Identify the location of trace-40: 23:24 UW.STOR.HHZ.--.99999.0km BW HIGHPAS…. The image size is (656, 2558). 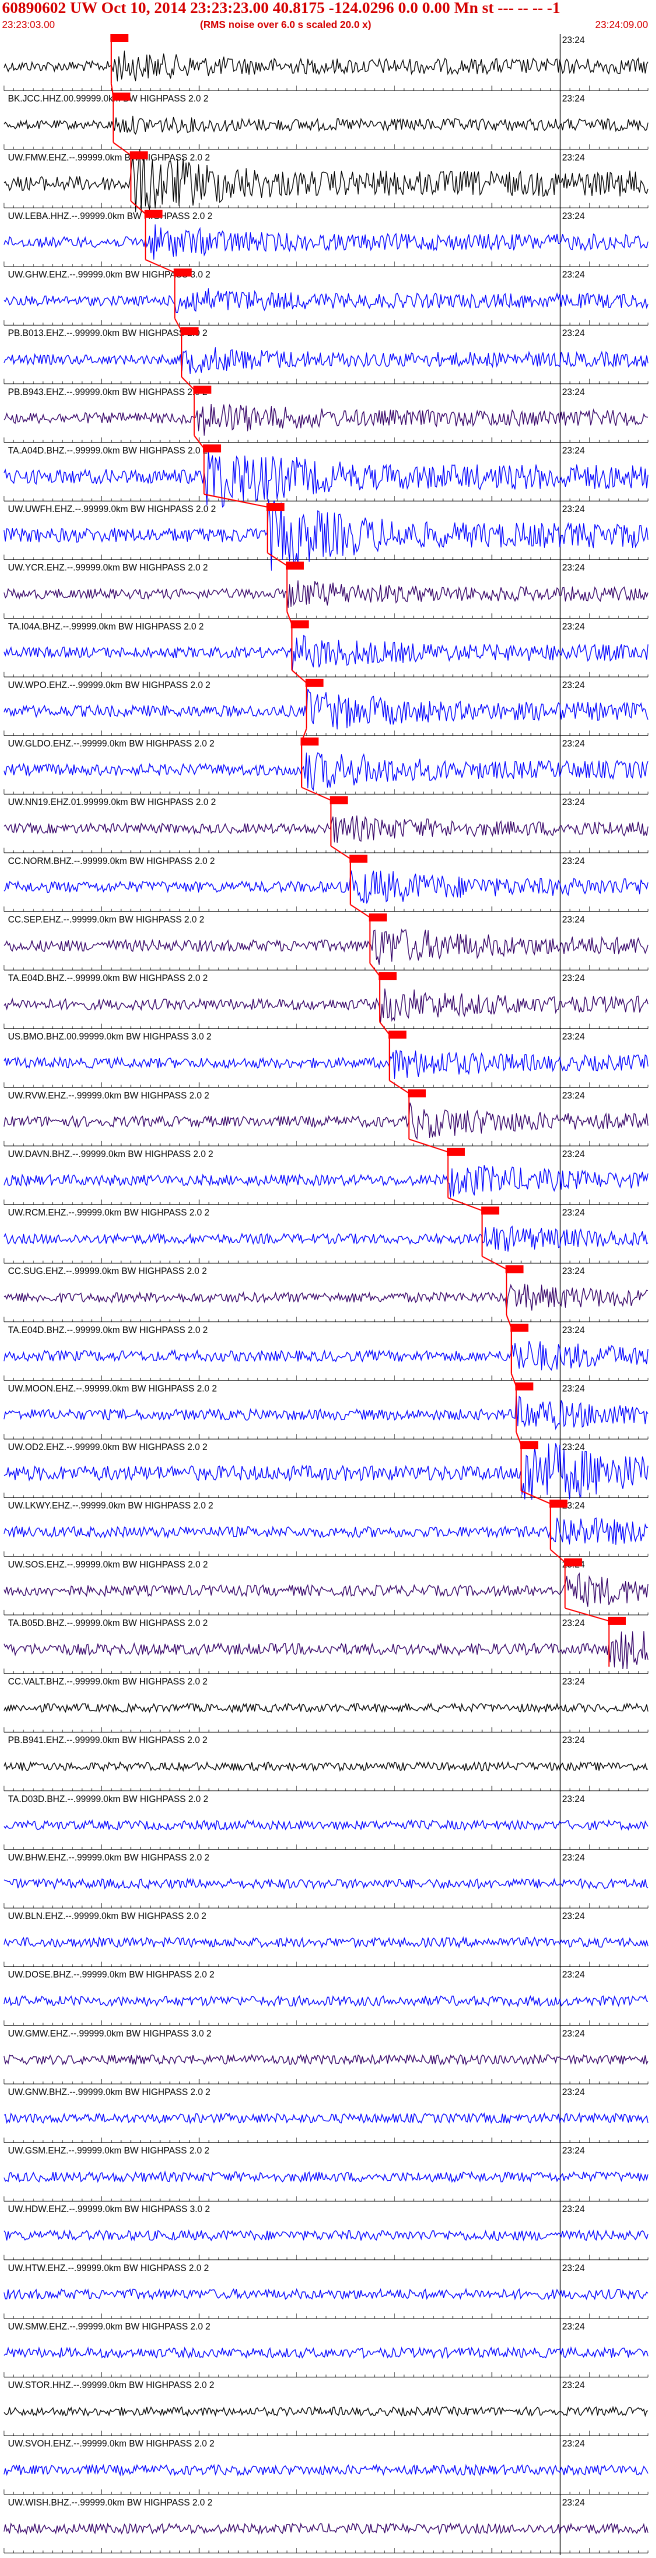
(326, 2408).